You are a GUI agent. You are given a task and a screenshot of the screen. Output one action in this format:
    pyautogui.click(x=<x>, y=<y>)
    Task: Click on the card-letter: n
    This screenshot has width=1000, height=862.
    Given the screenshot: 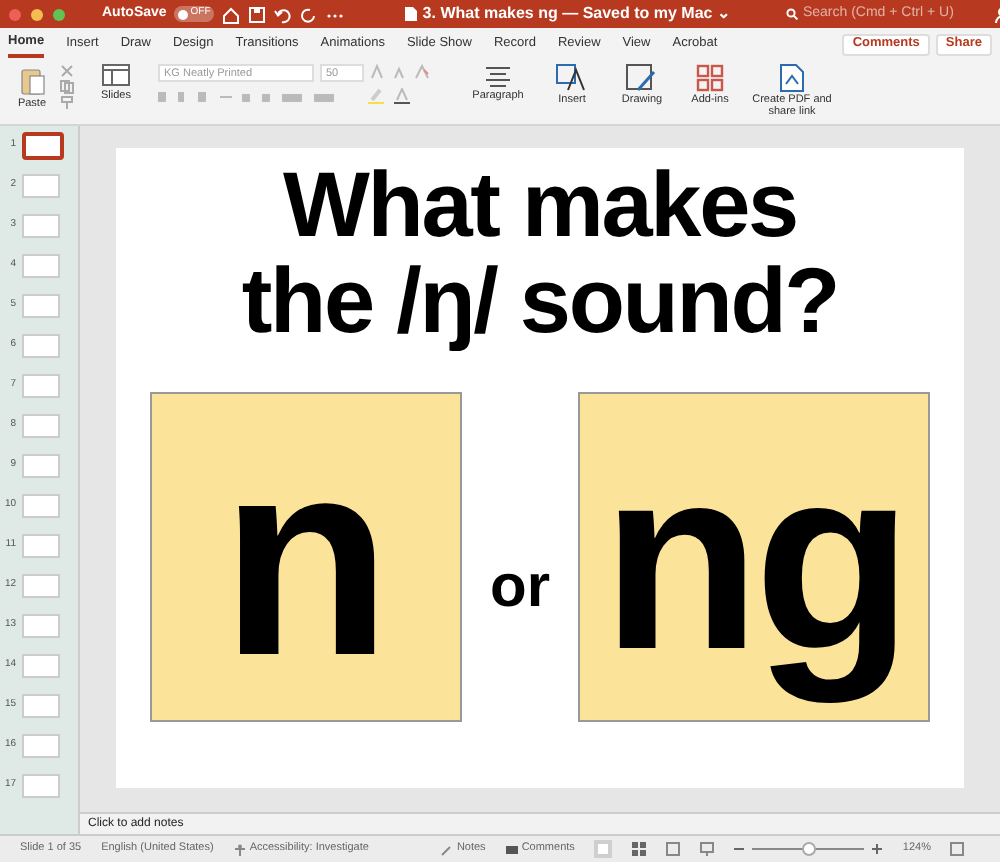 What is the action you would take?
    pyautogui.click(x=306, y=558)
    